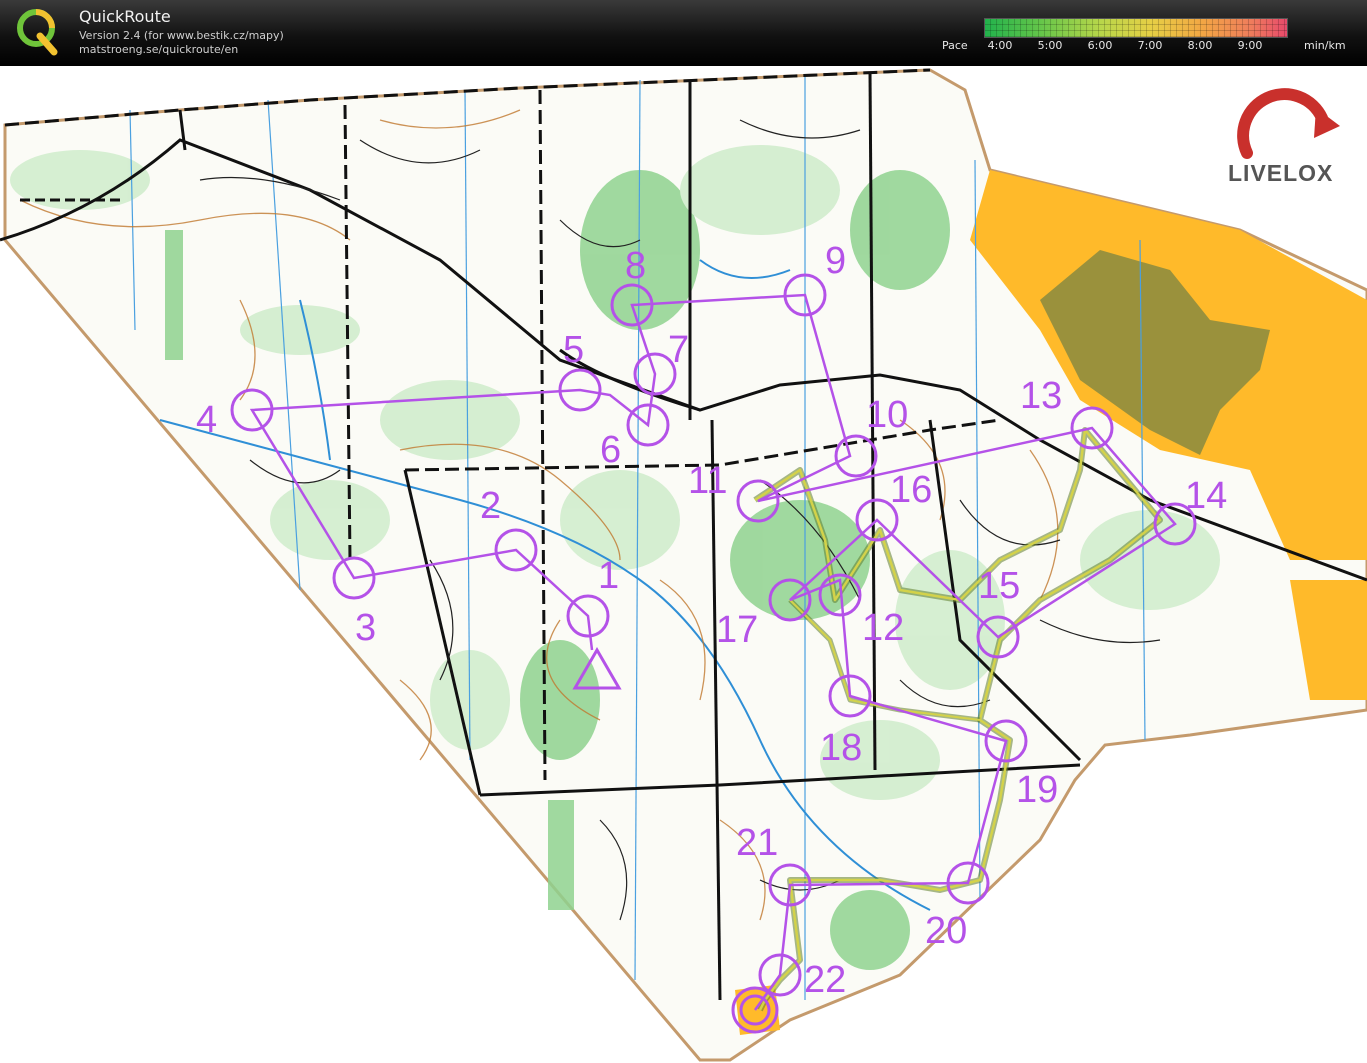 The image size is (1367, 1063). What do you see at coordinates (1281, 173) in the screenshot?
I see `livelox-wordmark: LIVELOX` at bounding box center [1281, 173].